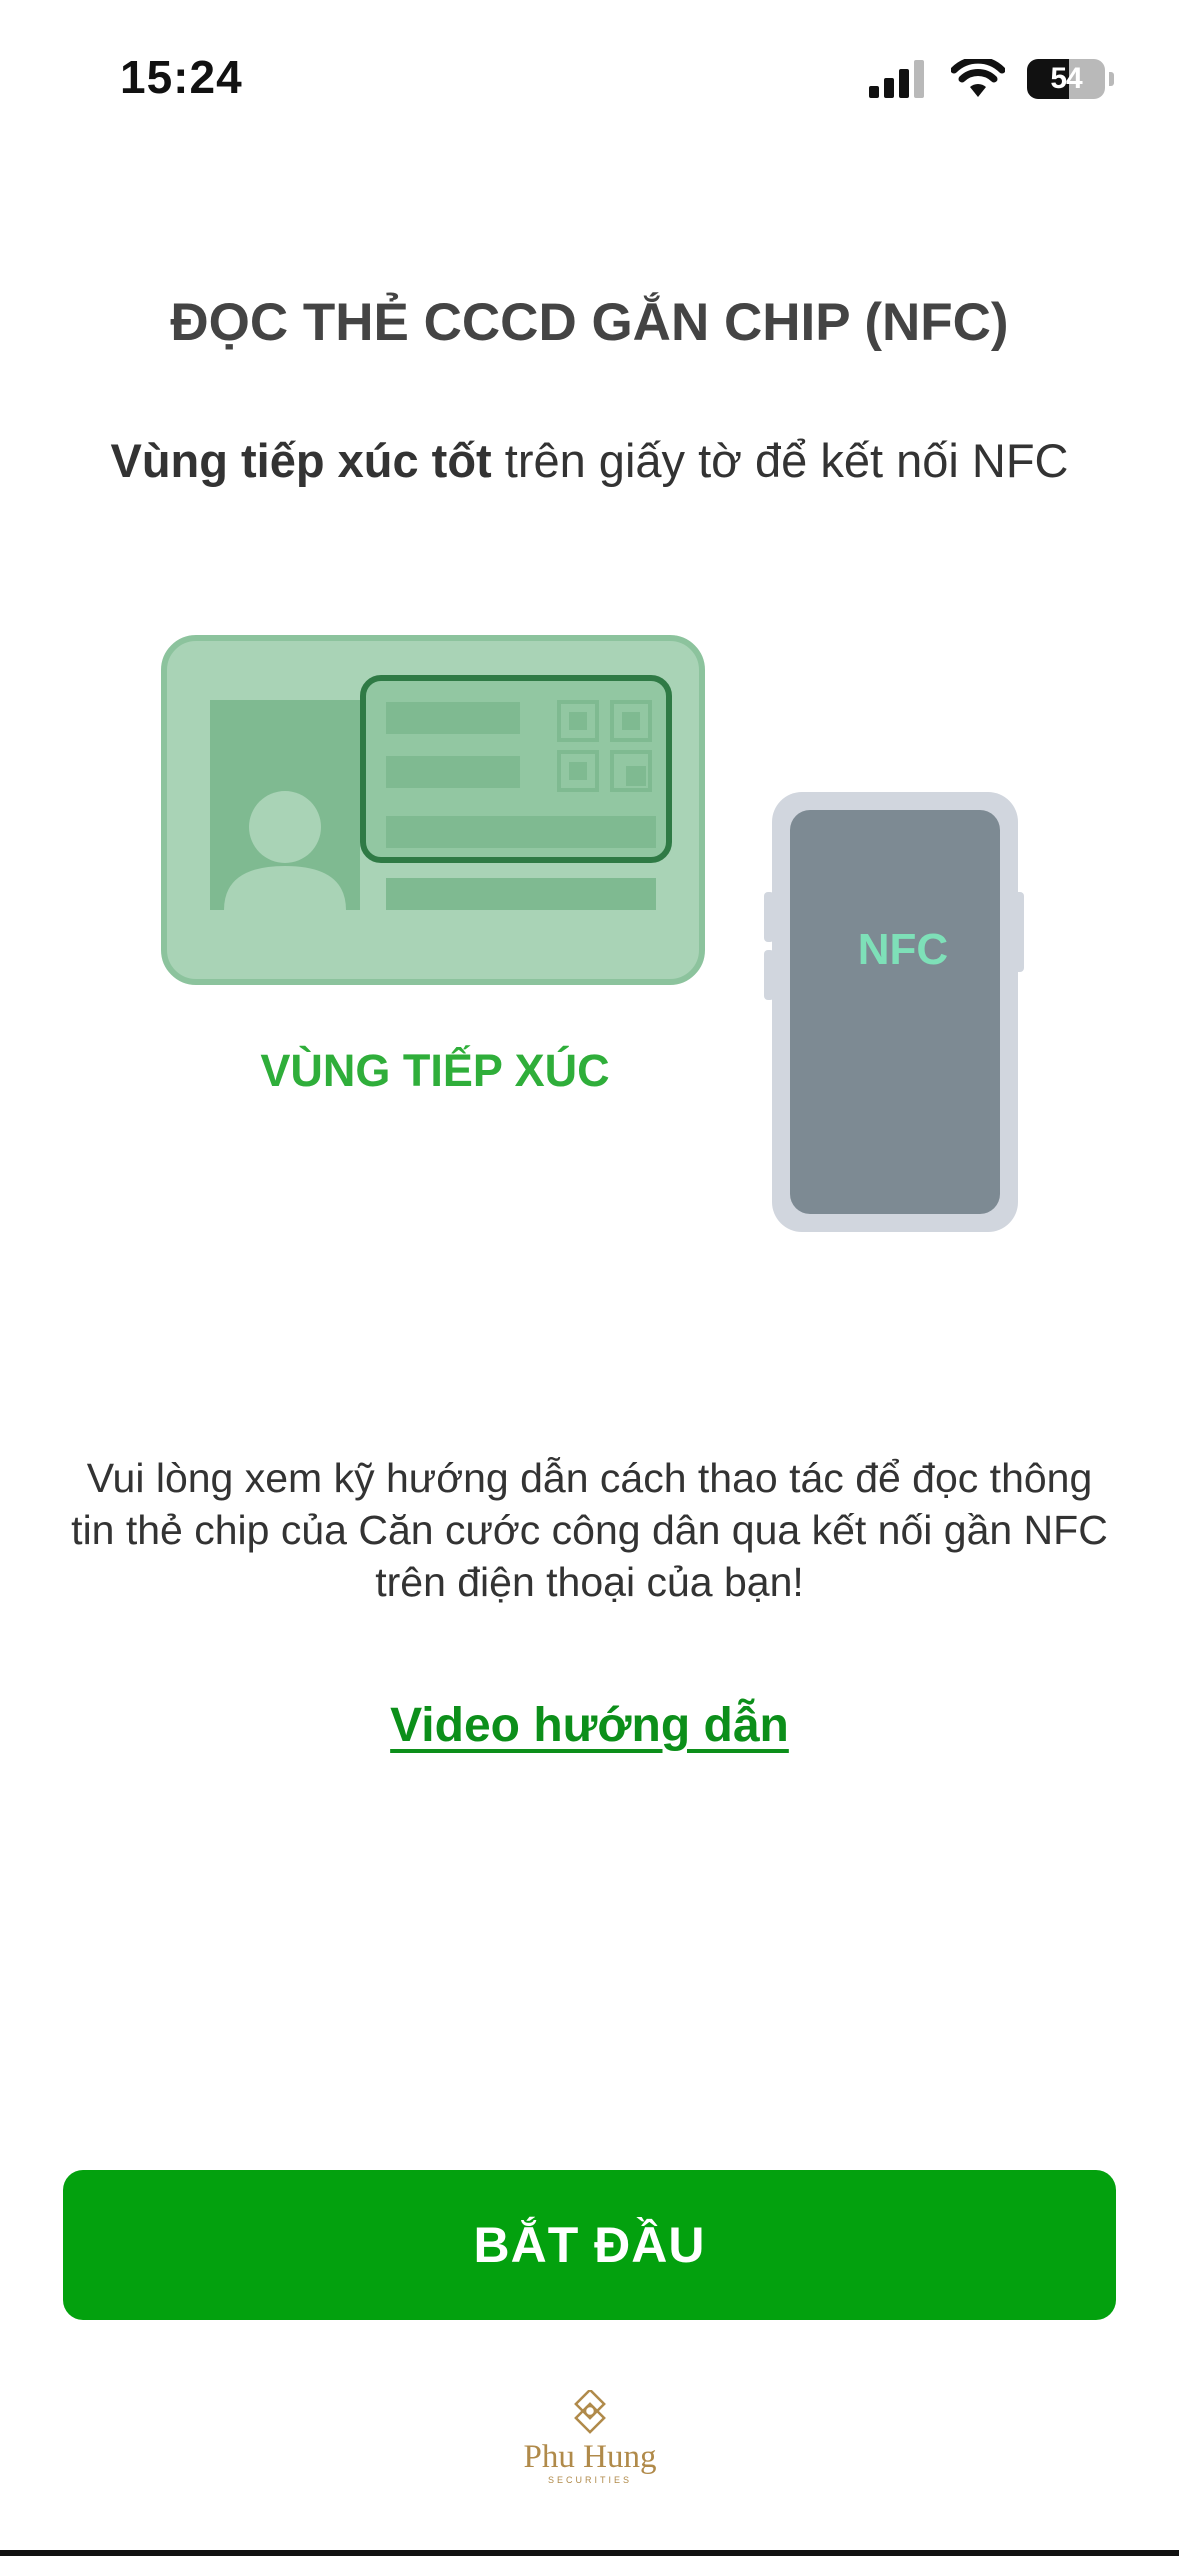 Image resolution: width=1179 pixels, height=2556 pixels. Describe the element at coordinates (589, 322) in the screenshot. I see `page-title: ĐỌC THẺ CCCD GẮN CHIP (NFC)` at that location.